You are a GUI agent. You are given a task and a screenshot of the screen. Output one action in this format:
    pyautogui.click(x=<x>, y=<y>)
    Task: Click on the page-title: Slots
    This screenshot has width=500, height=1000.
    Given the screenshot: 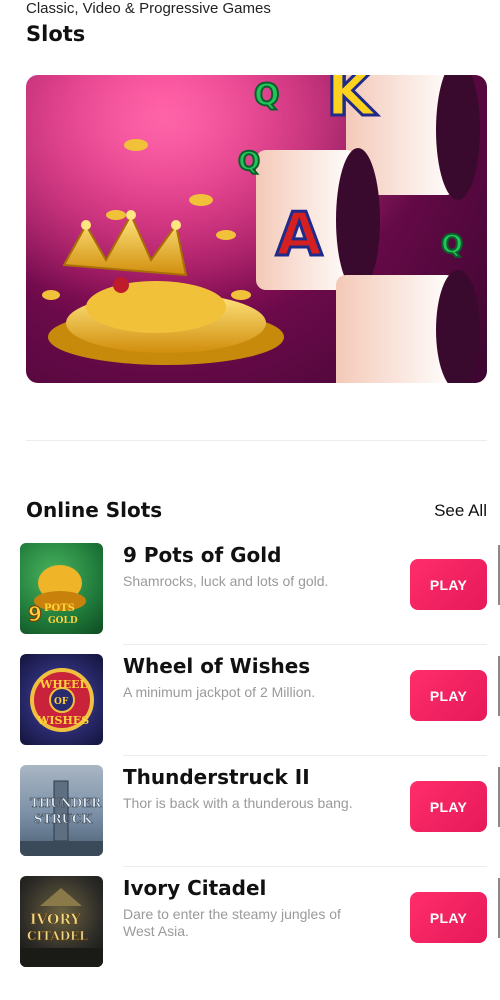 What is the action you would take?
    pyautogui.click(x=56, y=34)
    